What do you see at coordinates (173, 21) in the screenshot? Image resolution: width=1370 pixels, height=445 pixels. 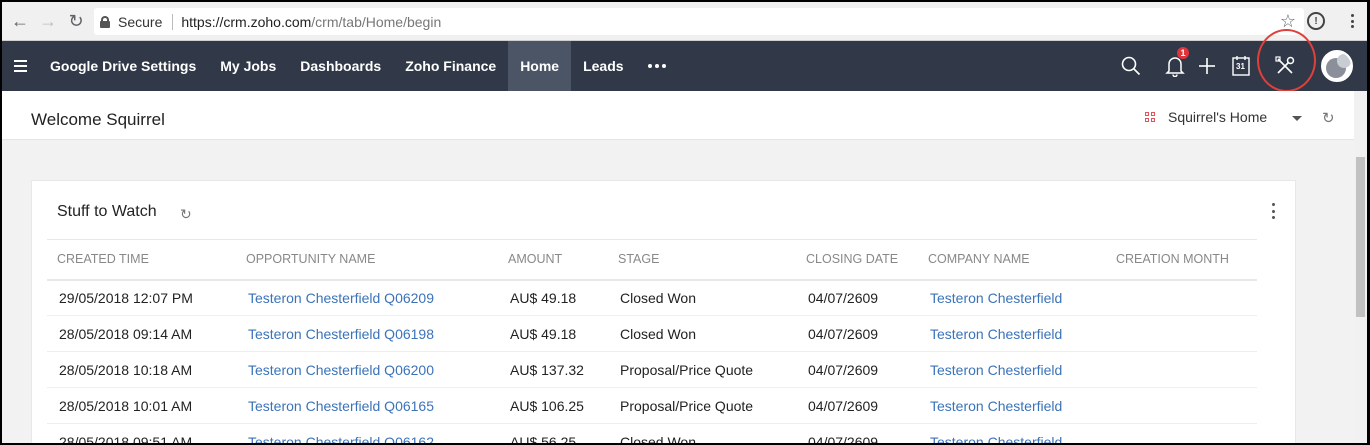 I see `address-separator` at bounding box center [173, 21].